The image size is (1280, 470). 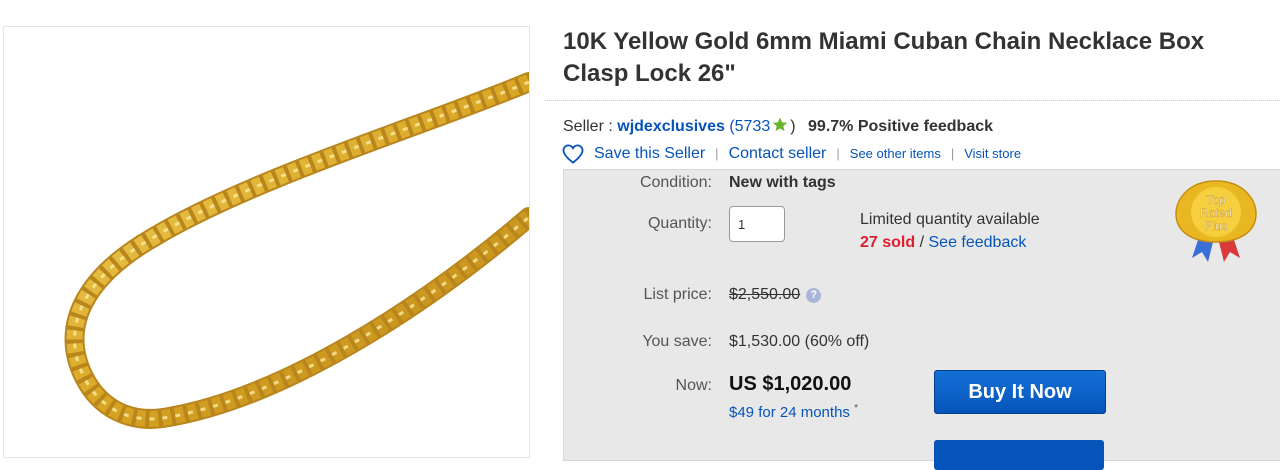 I want to click on heart-icon, so click(x=573, y=154).